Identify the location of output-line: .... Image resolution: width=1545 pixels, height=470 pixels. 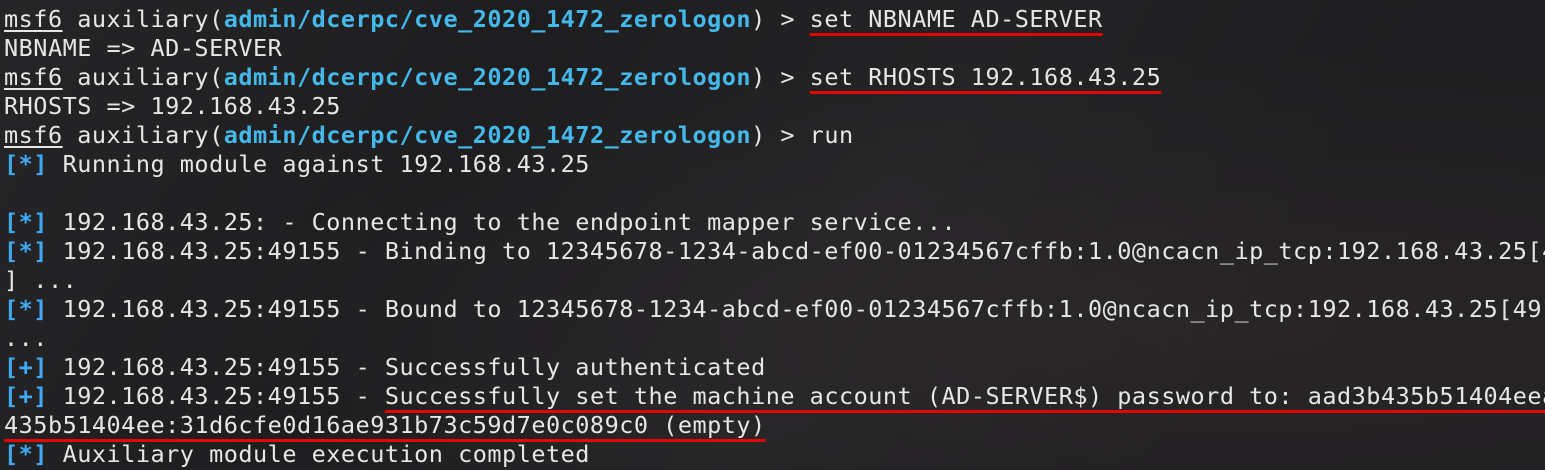
(26, 338).